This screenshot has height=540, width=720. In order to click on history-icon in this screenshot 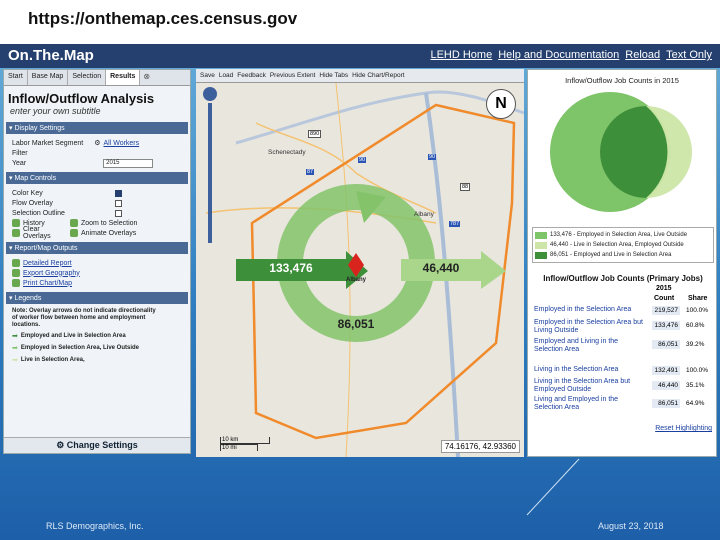, I will do `click(16, 223)`.